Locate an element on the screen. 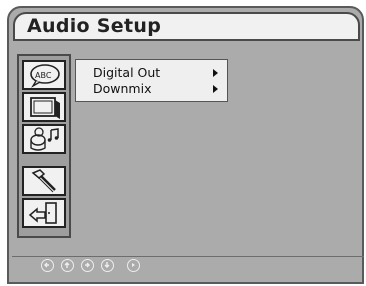 The width and height of the screenshot is (366, 286). language-icon-text: ABC is located at coordinates (43, 75).